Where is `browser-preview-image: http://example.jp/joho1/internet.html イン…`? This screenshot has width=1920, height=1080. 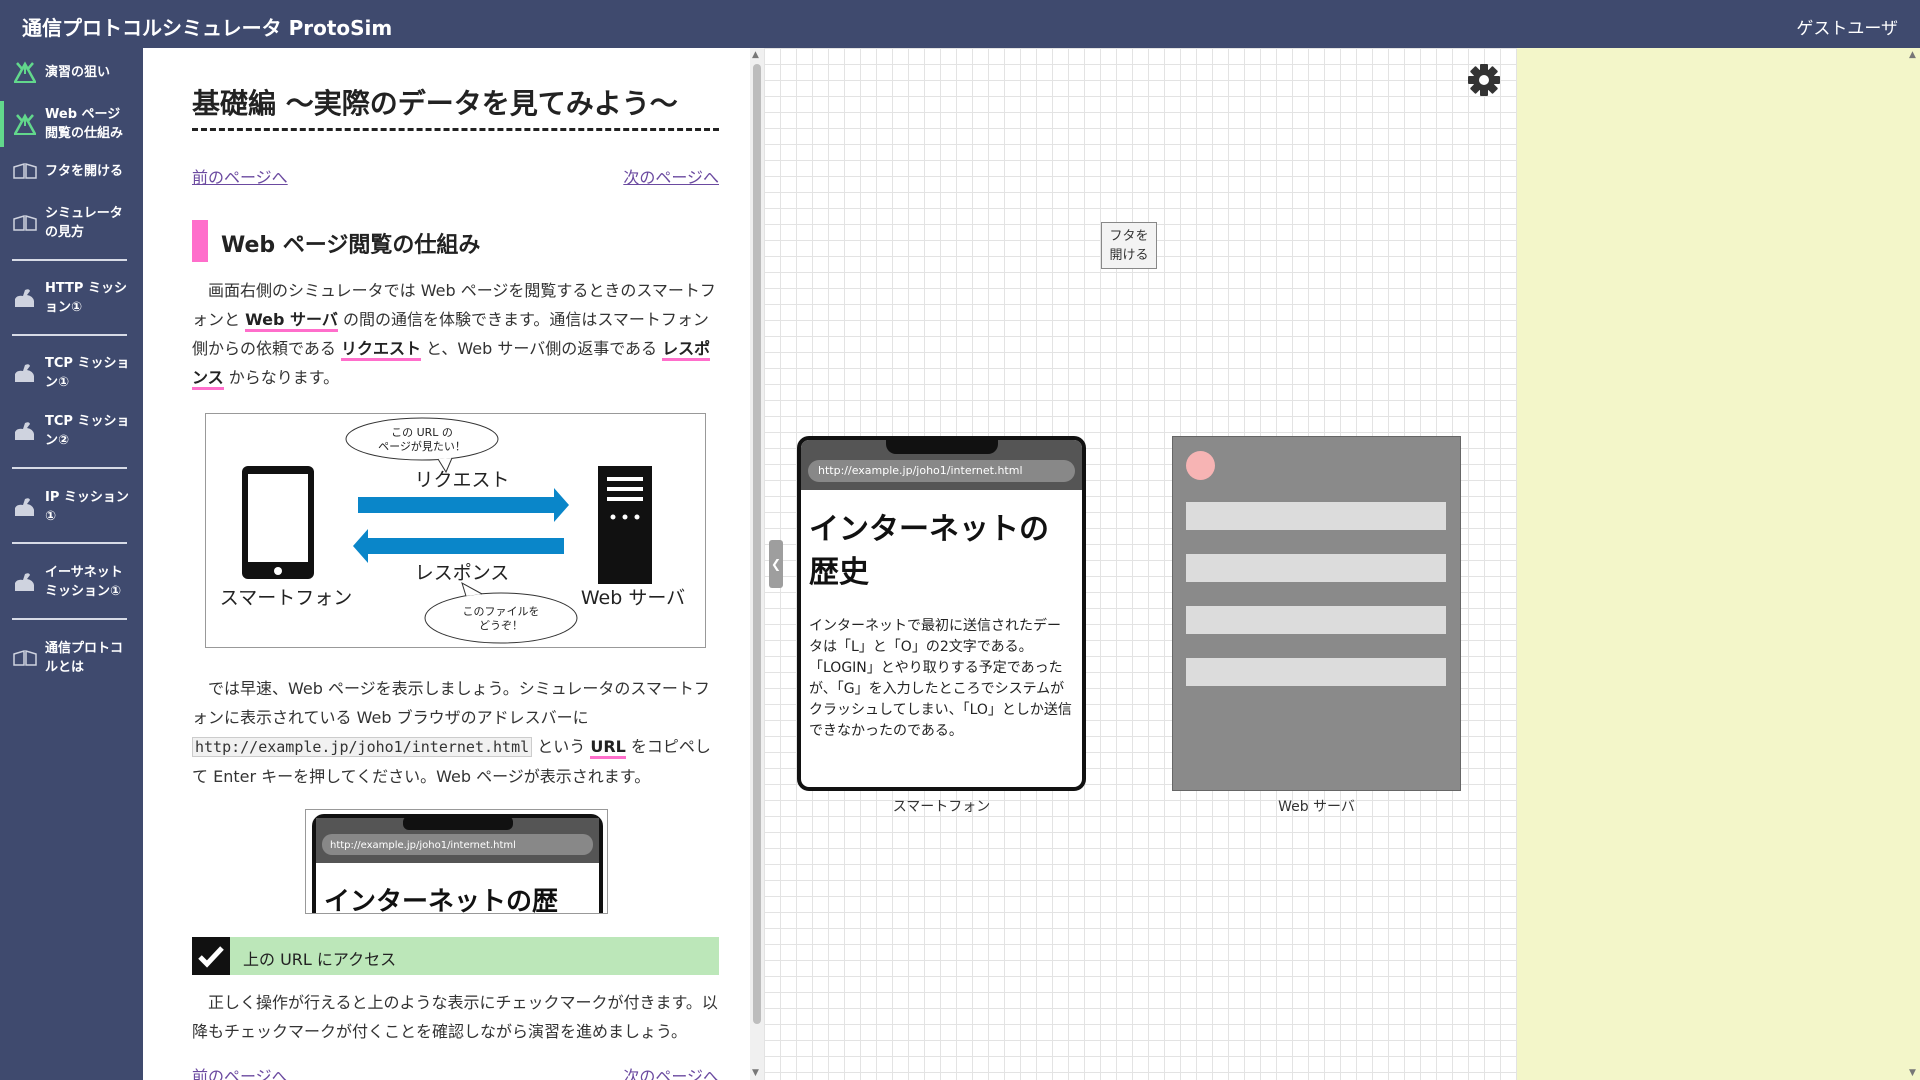 browser-preview-image: http://example.jp/joho1/internet.html イン… is located at coordinates (456, 861).